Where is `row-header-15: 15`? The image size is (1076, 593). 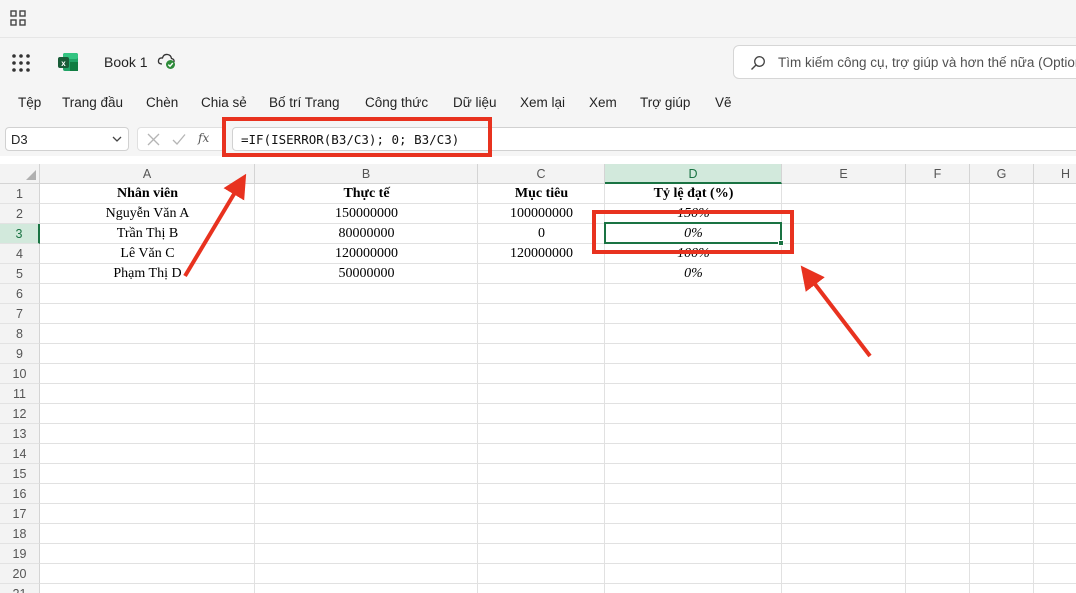
row-header-15: 15 is located at coordinates (20, 474).